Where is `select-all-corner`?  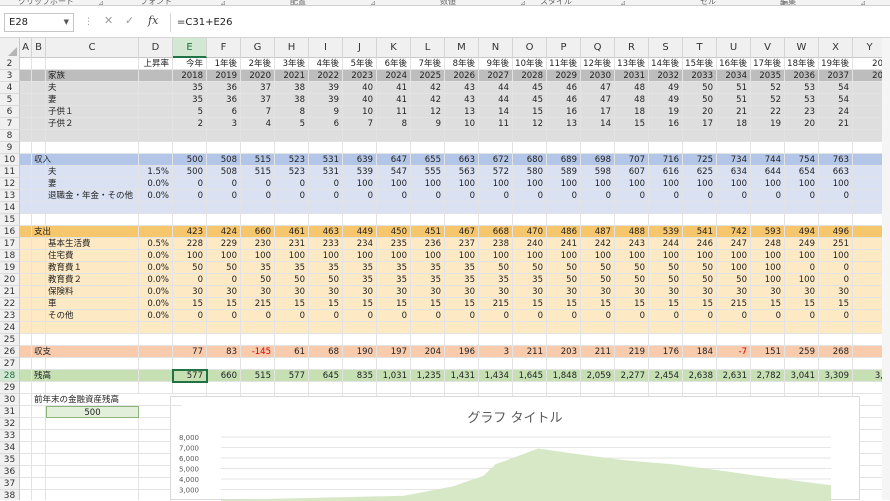
select-all-corner is located at coordinates (10, 48).